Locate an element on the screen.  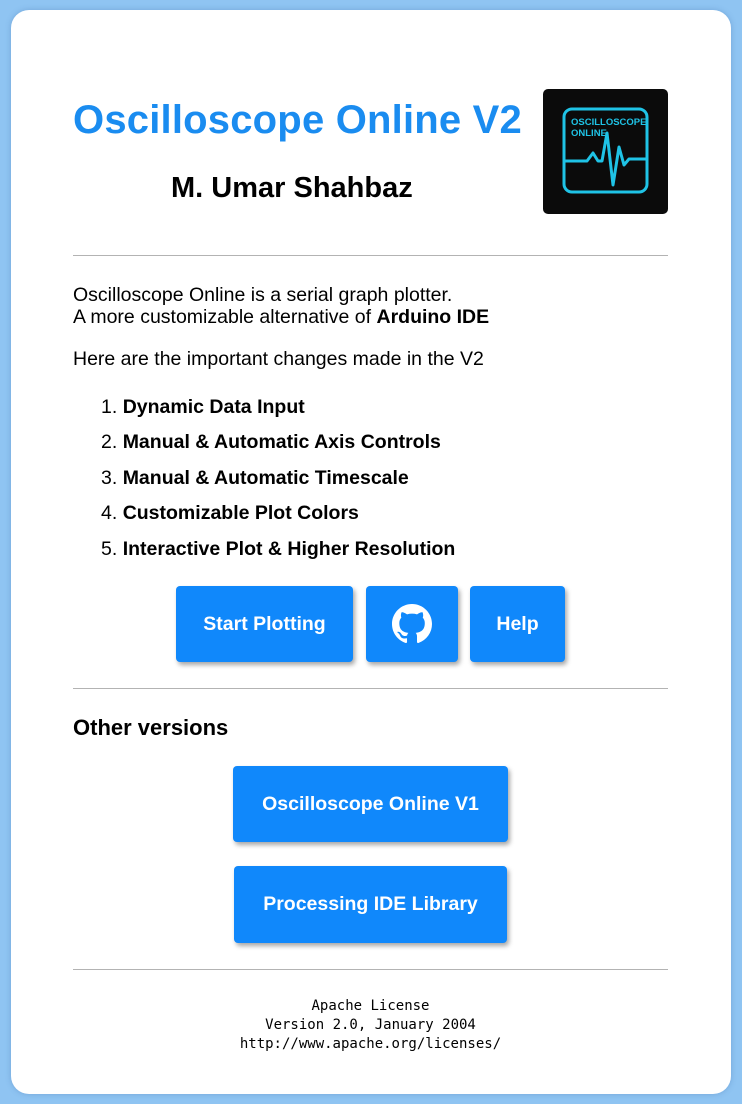
processing-ide-library-button: Processing IDE Library is located at coordinates (370, 904).